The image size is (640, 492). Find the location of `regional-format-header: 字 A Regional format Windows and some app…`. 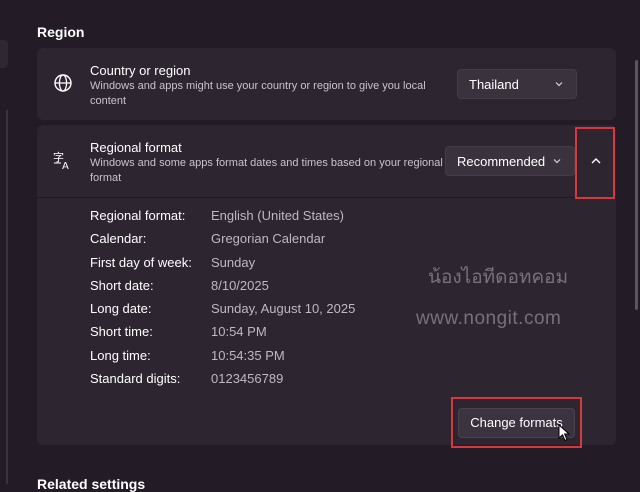

regional-format-header: 字 A Regional format Windows and some app… is located at coordinates (326, 161).